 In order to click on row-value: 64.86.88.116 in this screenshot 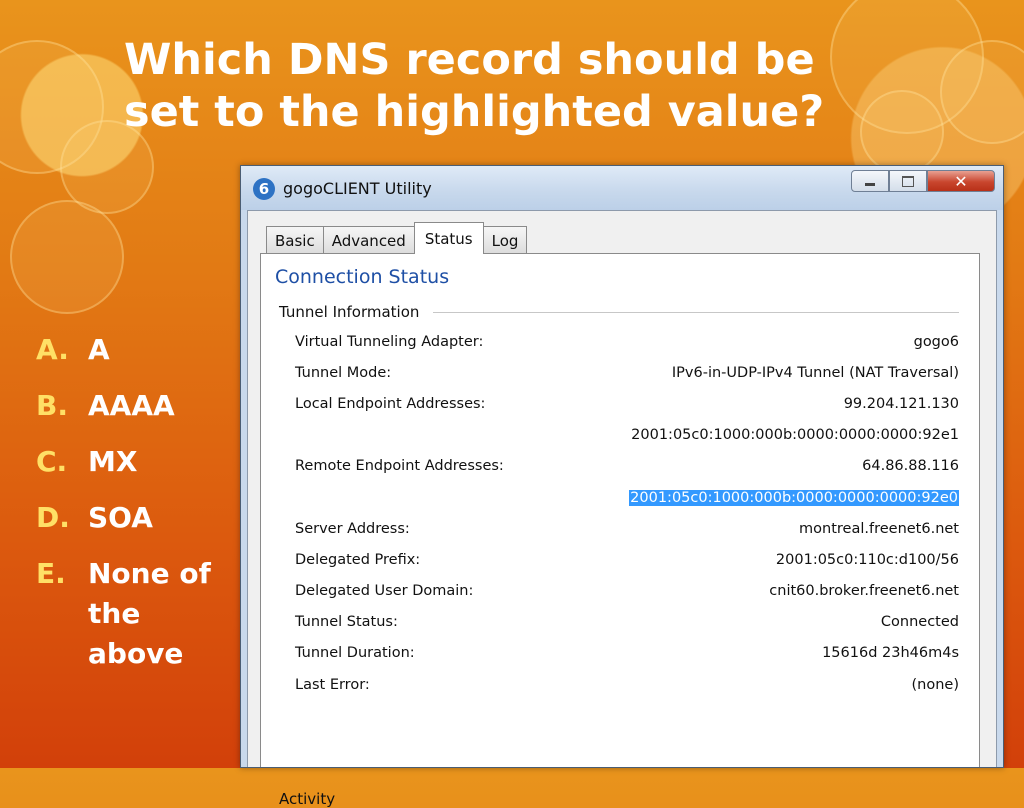, I will do `click(910, 466)`.